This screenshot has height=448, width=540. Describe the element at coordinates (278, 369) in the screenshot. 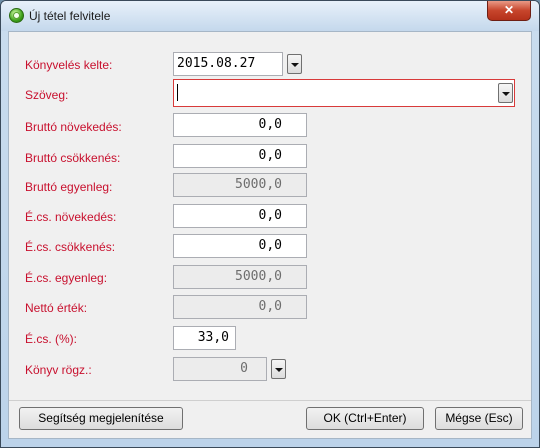

I see `konyv-rogz-dropdown-button` at that location.